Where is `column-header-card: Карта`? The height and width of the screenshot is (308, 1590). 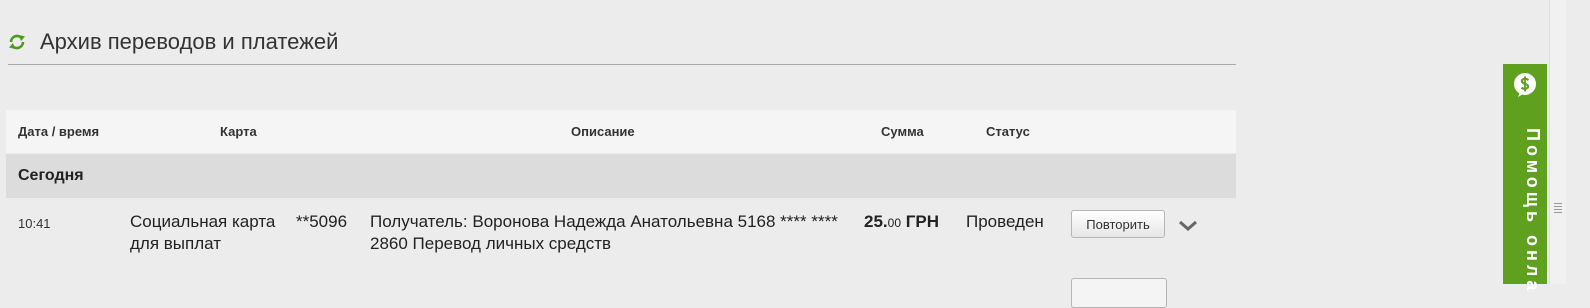 column-header-card: Карта is located at coordinates (238, 131).